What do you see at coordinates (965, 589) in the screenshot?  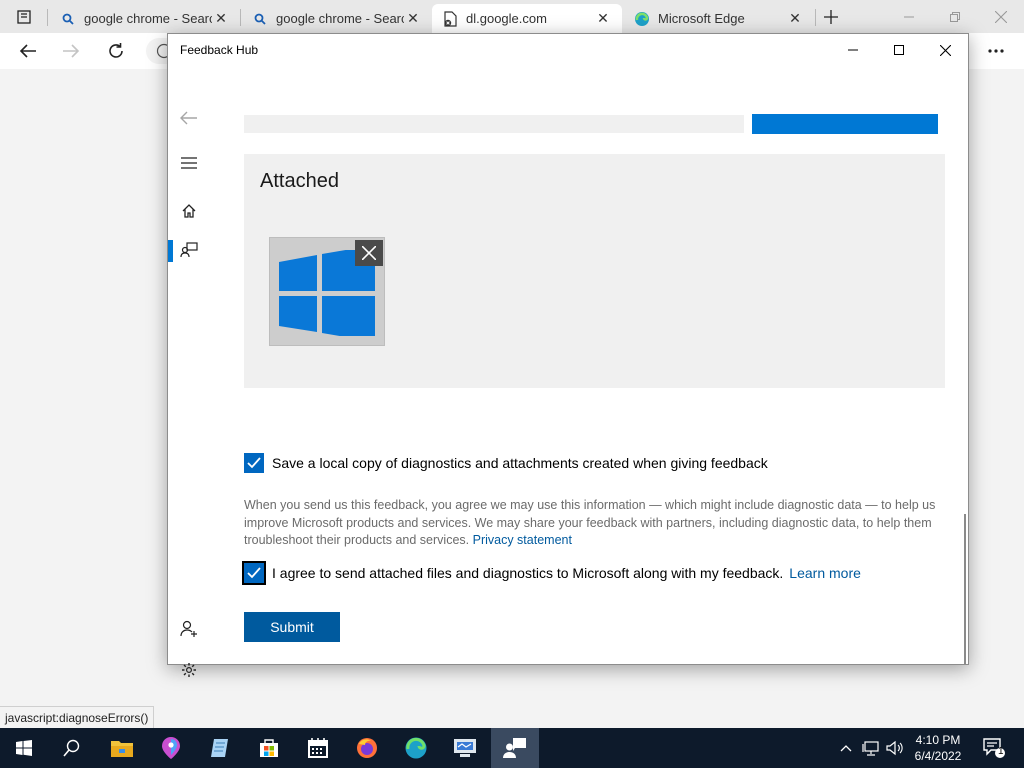 I see `scrollbar` at bounding box center [965, 589].